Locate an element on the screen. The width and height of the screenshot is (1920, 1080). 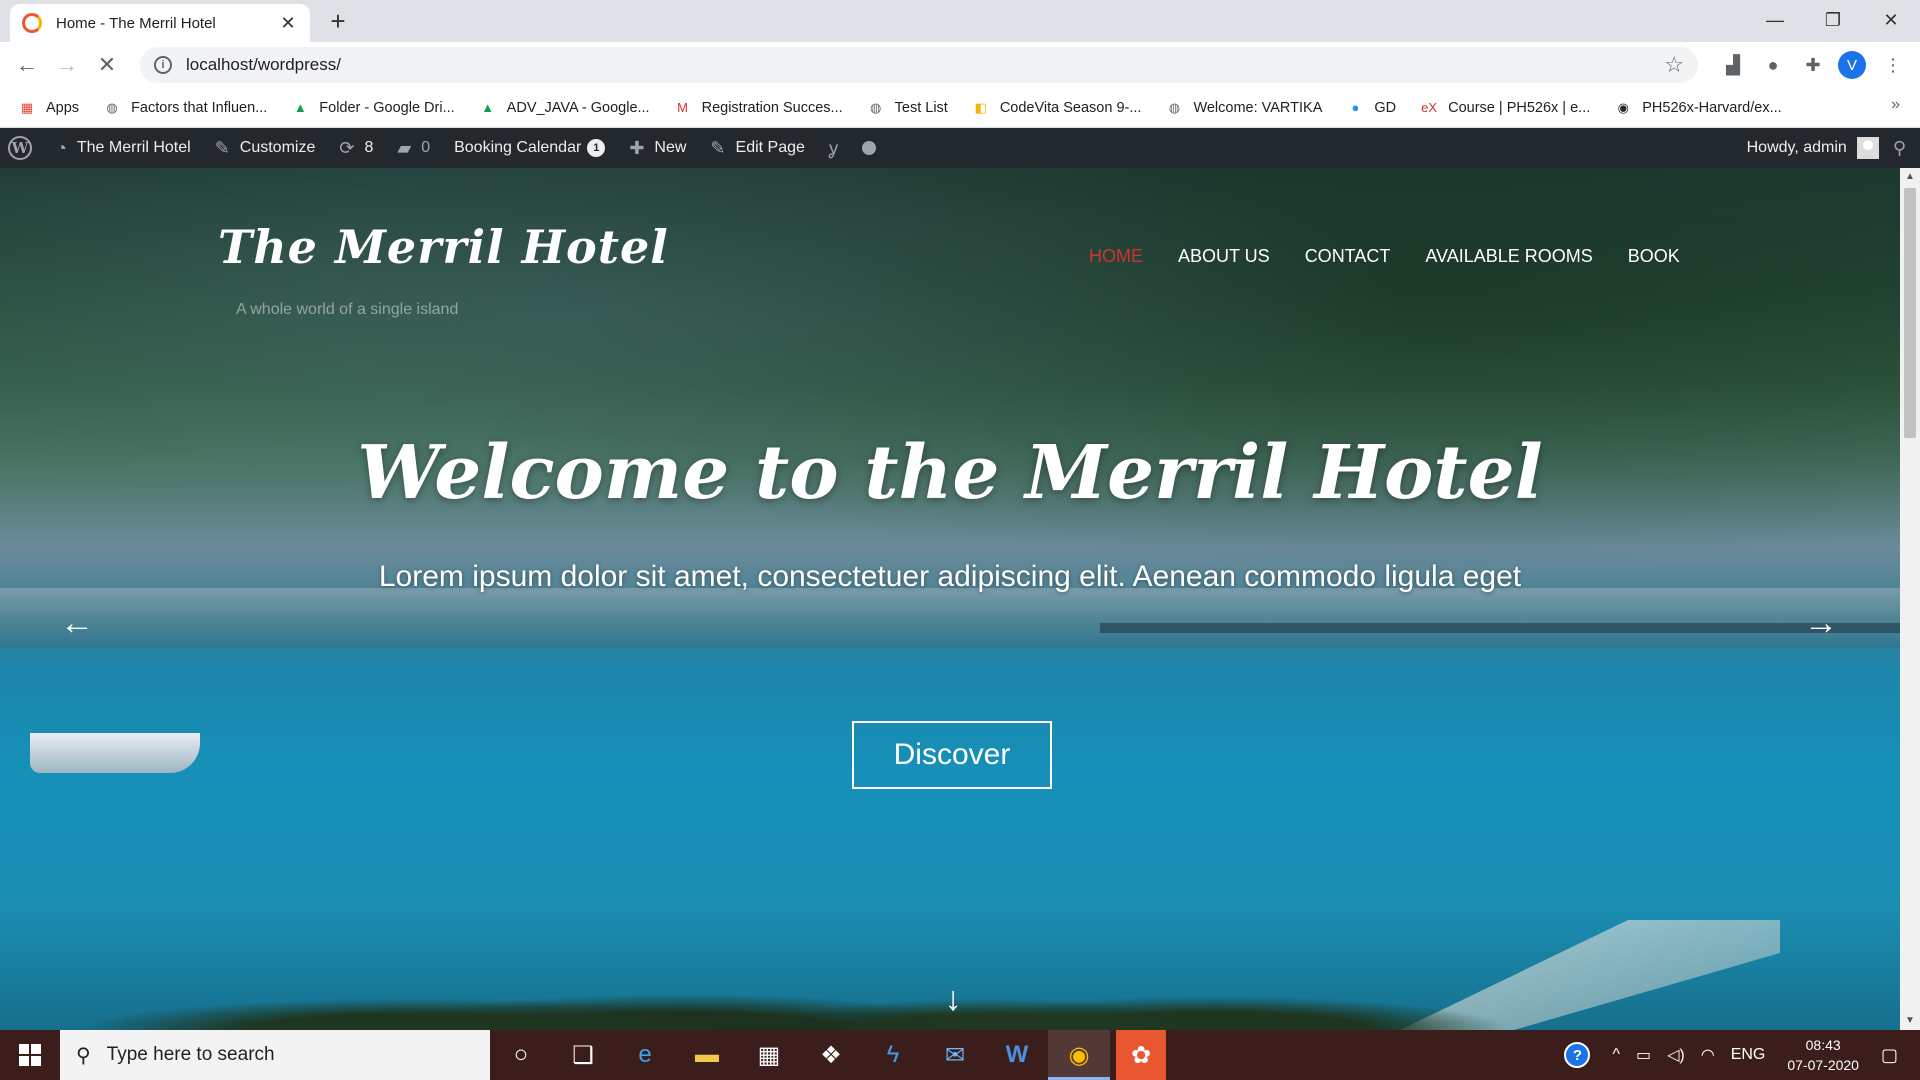
bookmark-item: ● GD is located at coordinates (1371, 108).